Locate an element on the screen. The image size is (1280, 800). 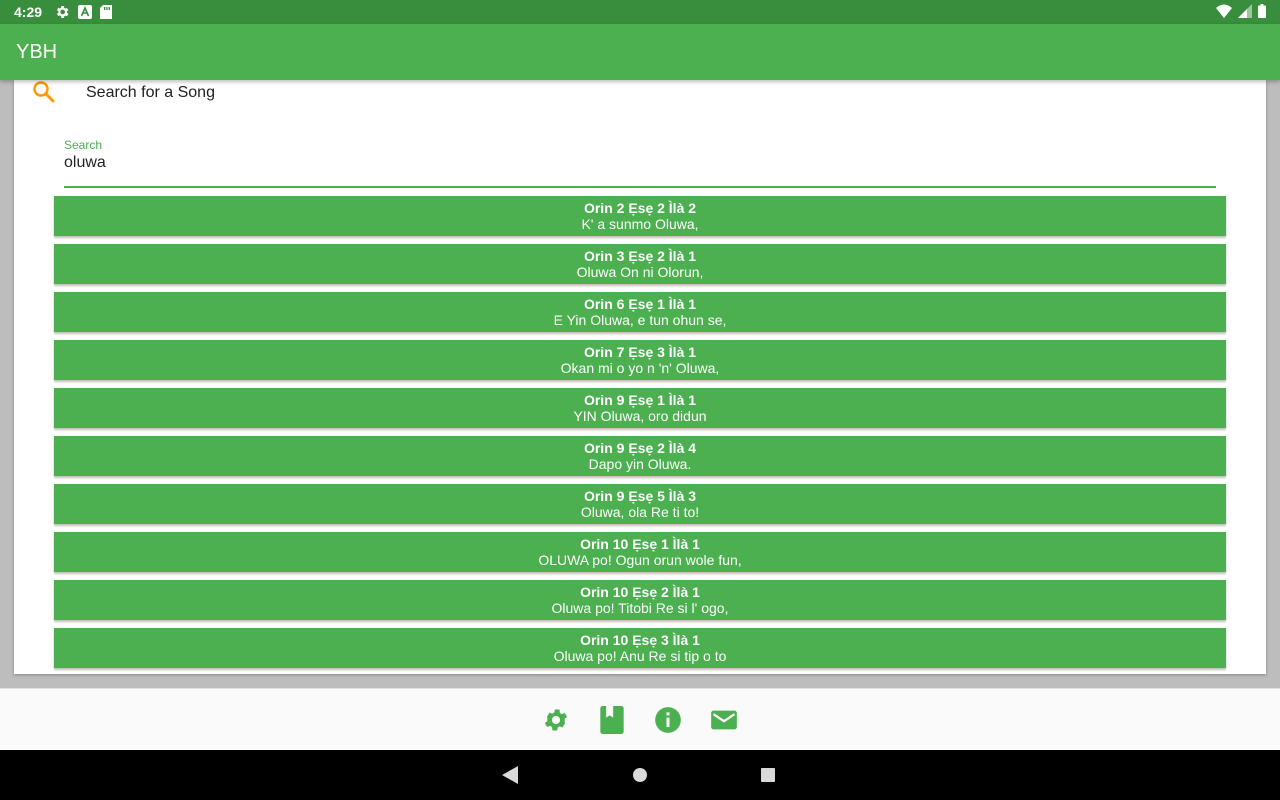
wifi-icon is located at coordinates (1224, 12).